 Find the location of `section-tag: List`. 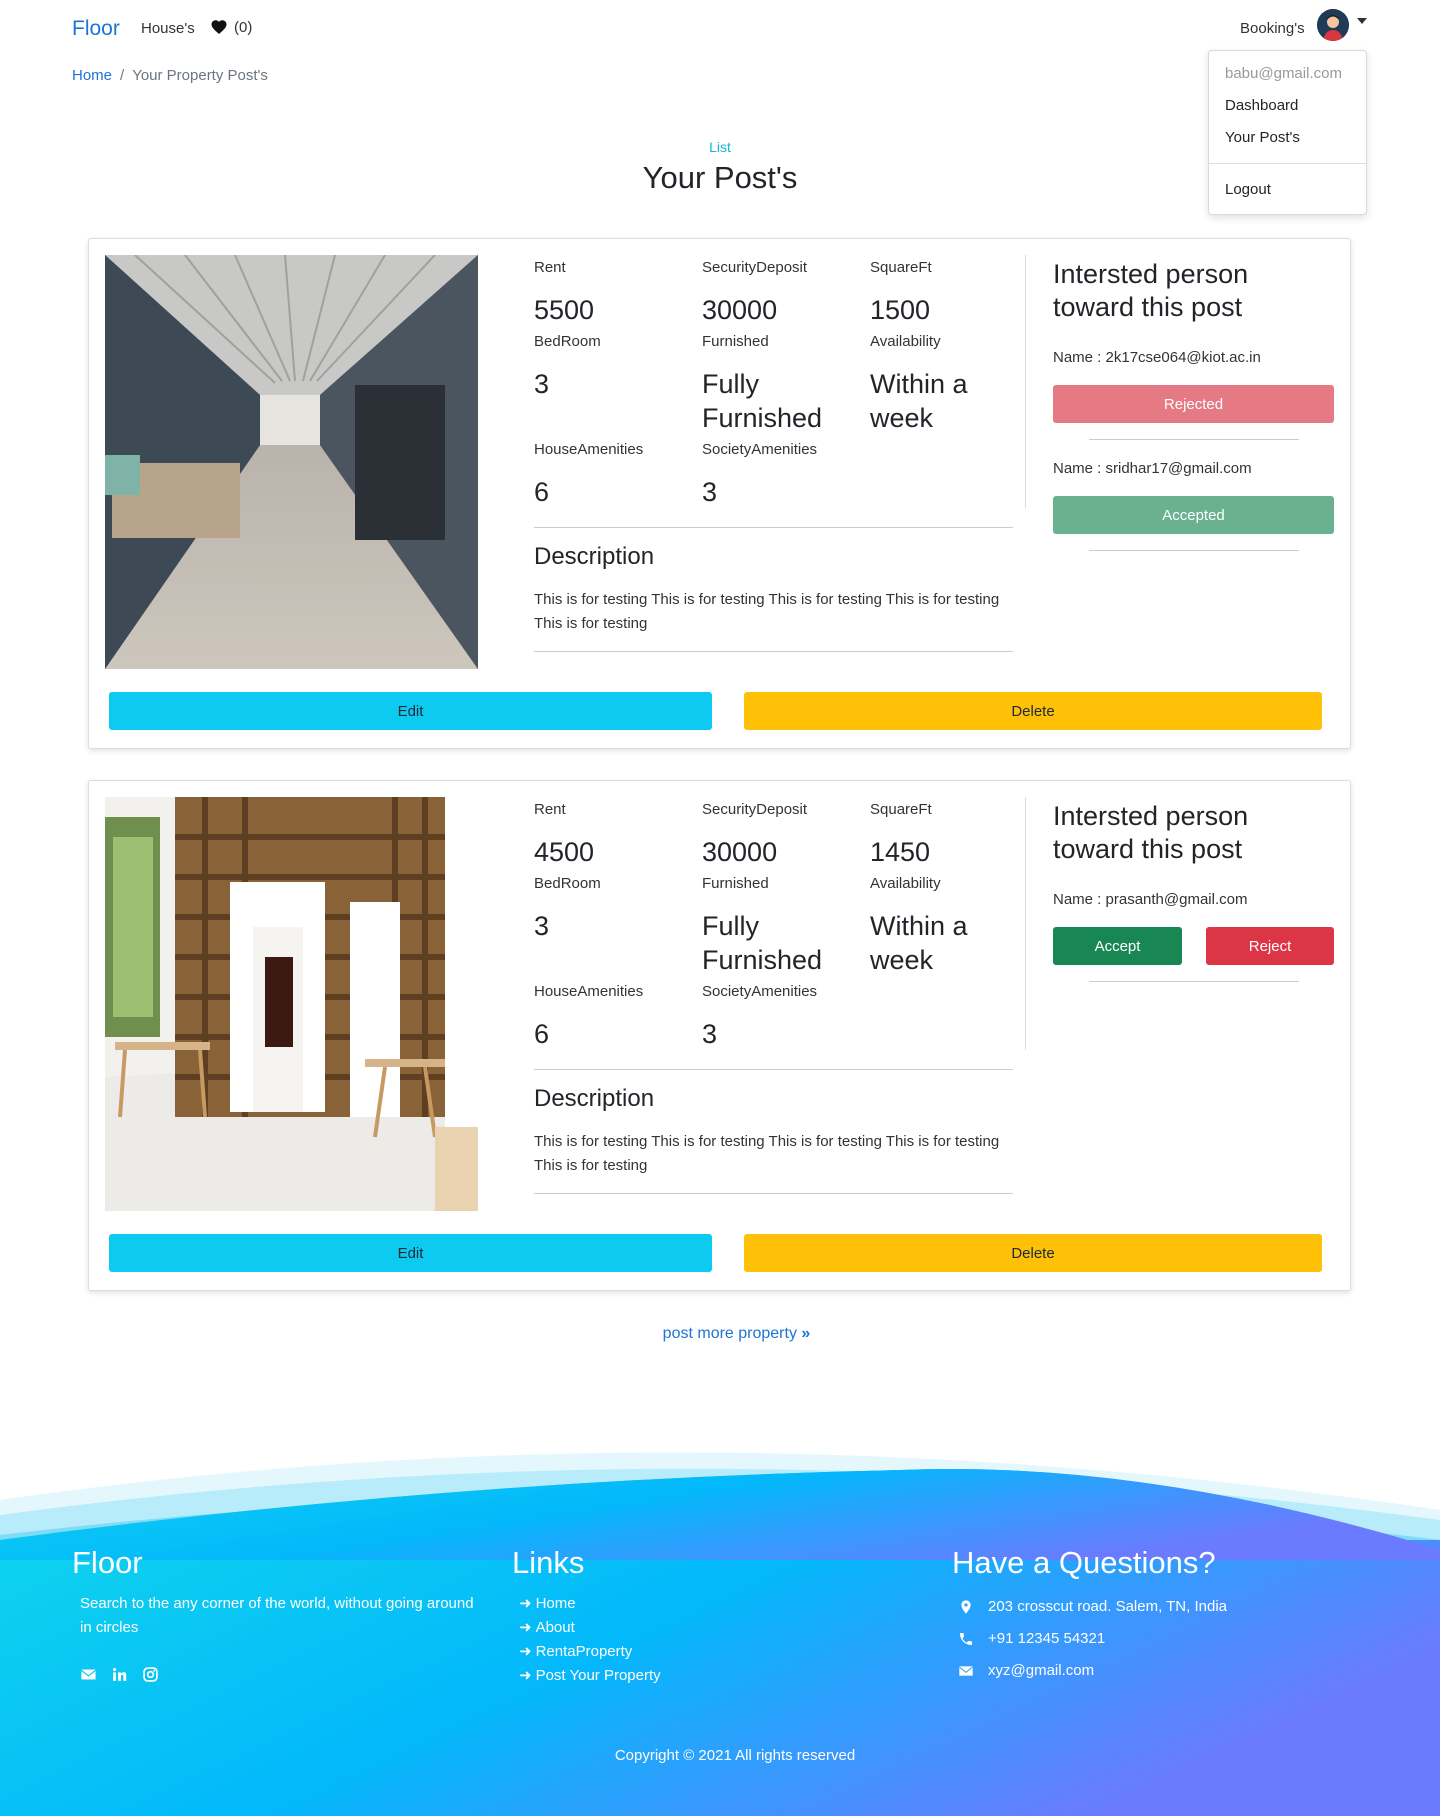

section-tag: List is located at coordinates (720, 147).